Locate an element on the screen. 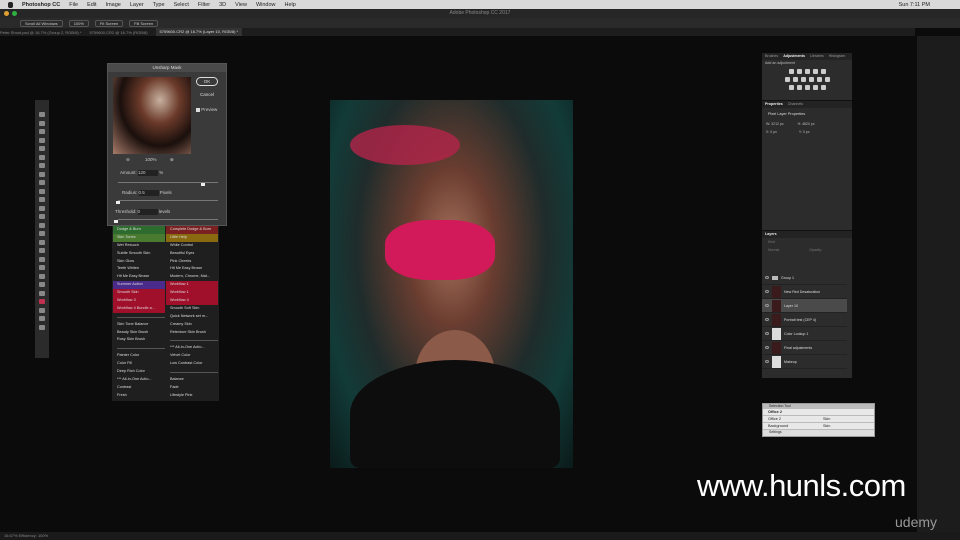 The image size is (960, 540). action-button: Retexture Skin Brush is located at coordinates (192, 333).